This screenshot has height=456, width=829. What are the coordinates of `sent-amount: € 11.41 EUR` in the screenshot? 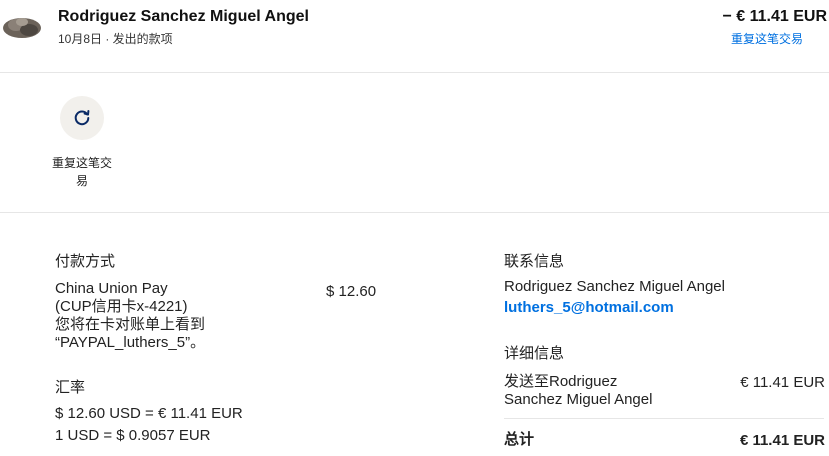 It's located at (782, 382).